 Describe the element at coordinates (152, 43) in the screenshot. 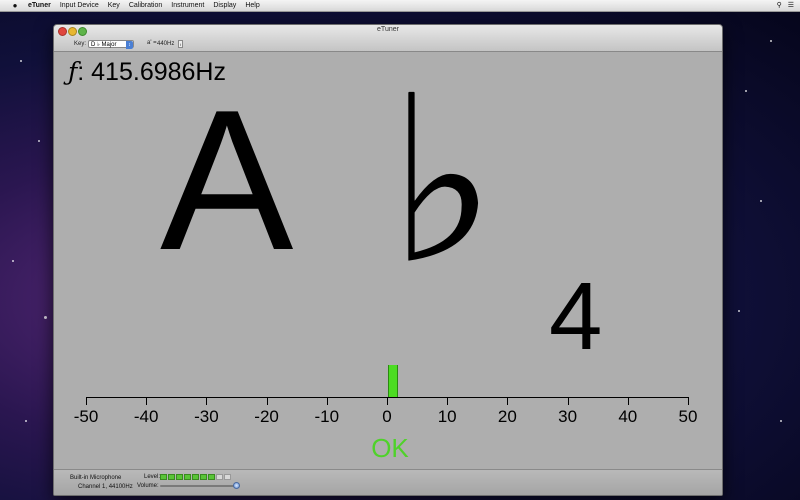

I see `reference-pitch-label: a' =` at that location.